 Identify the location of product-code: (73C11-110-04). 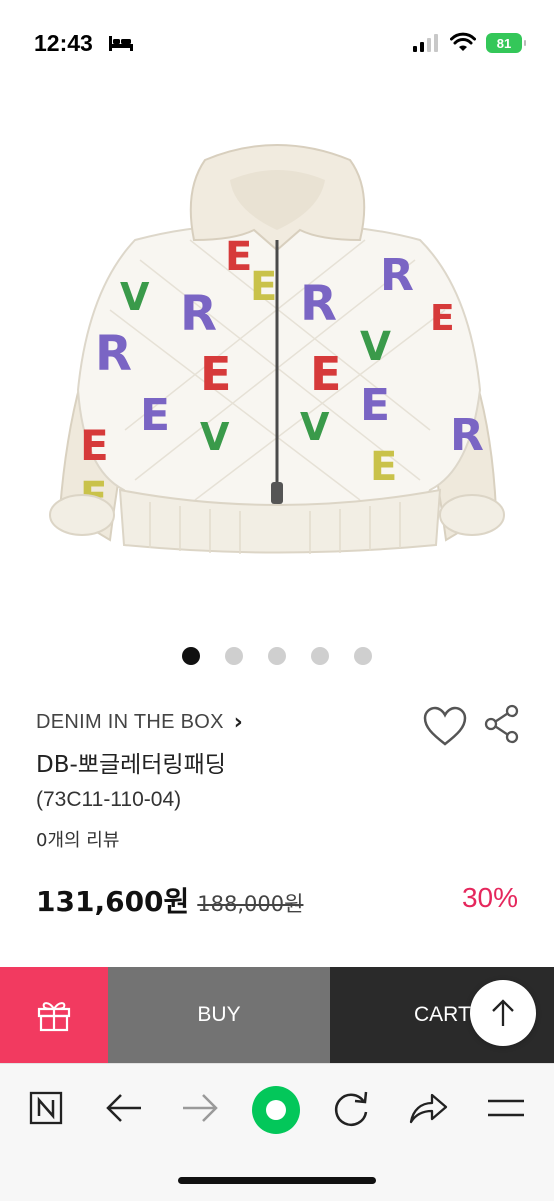
(109, 799).